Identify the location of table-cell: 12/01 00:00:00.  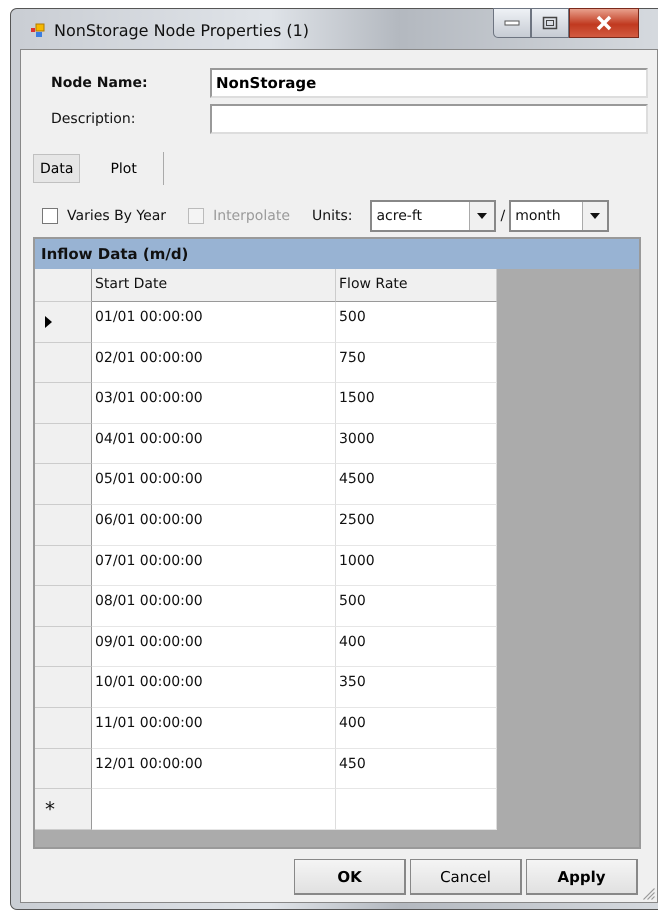
(214, 769).